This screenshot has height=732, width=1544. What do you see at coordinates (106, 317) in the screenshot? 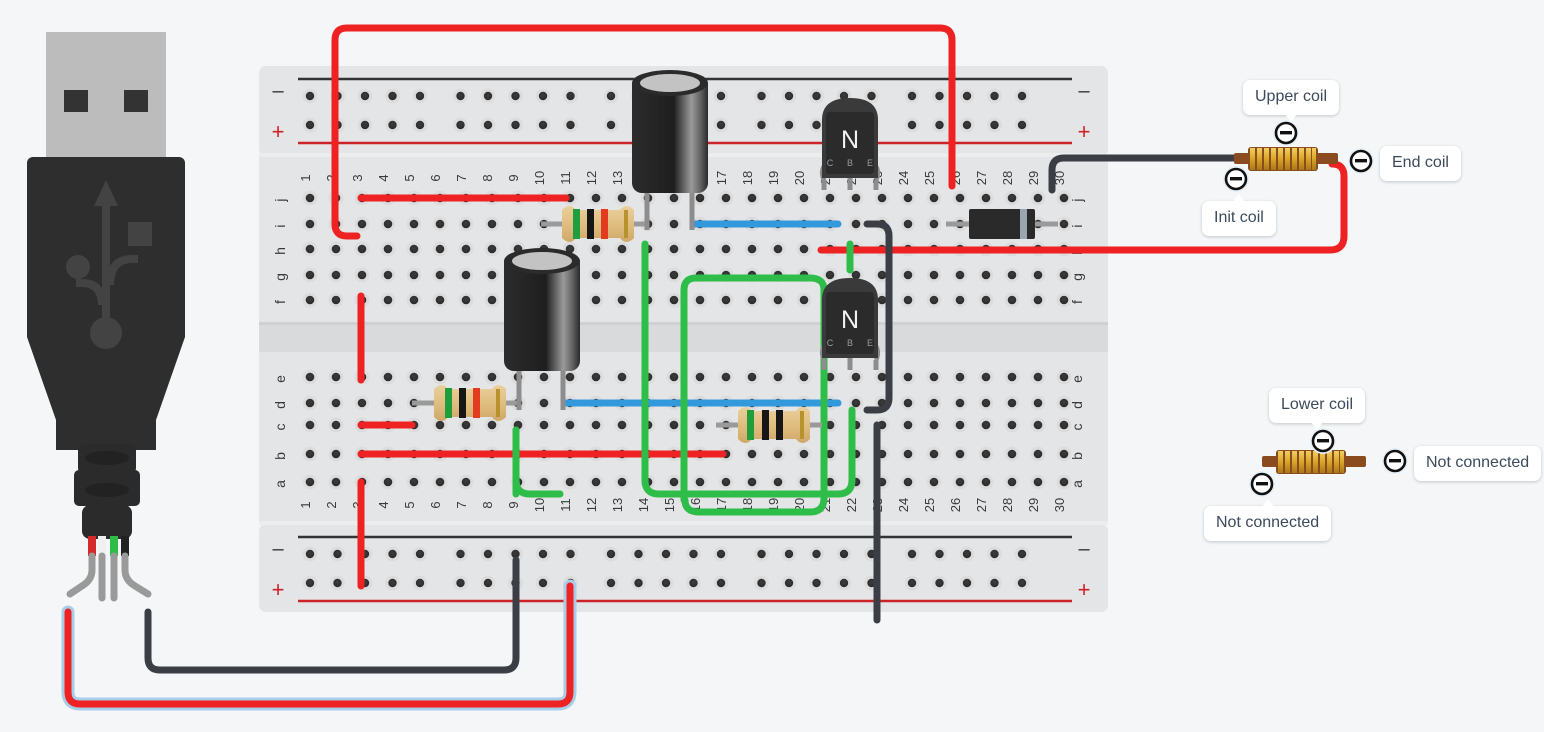
I see `usb-connector` at bounding box center [106, 317].